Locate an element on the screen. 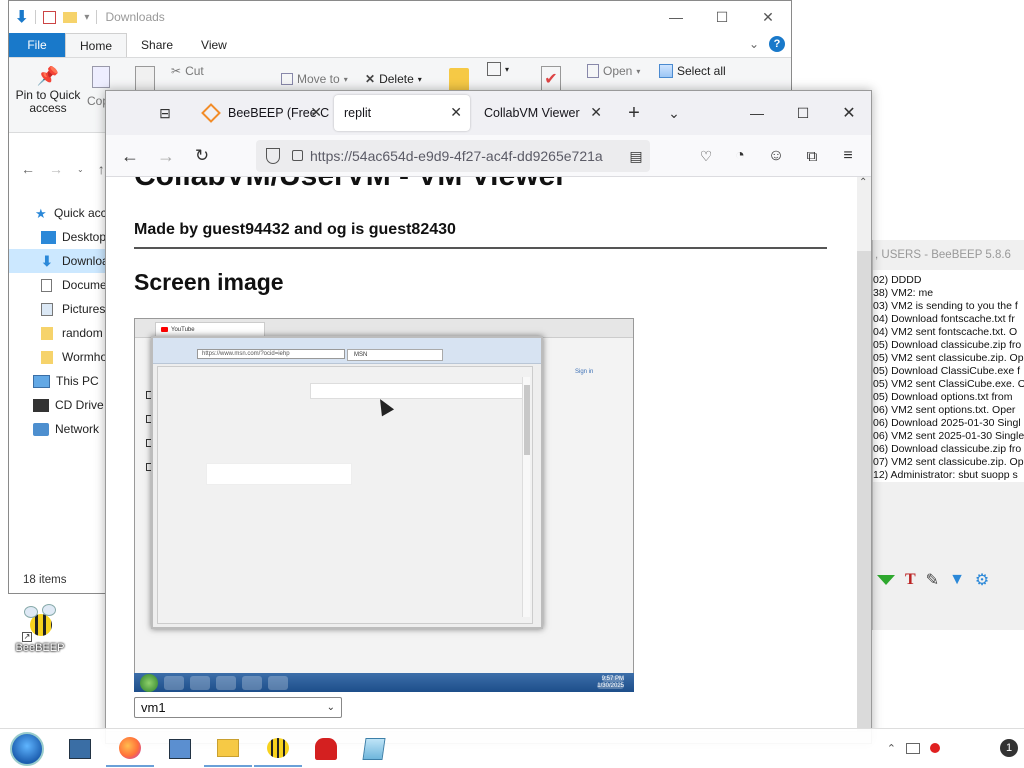 This screenshot has width=1024, height=768. taskbar-app-network is located at coordinates (180, 749).